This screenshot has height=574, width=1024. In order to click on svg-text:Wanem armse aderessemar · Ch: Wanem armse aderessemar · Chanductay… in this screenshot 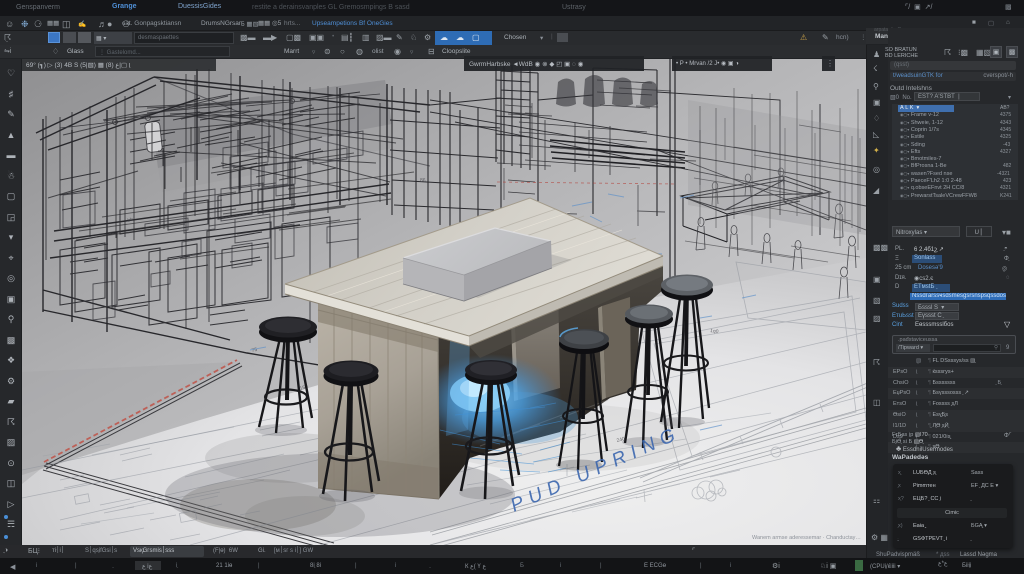, I will do `click(806, 538)`.